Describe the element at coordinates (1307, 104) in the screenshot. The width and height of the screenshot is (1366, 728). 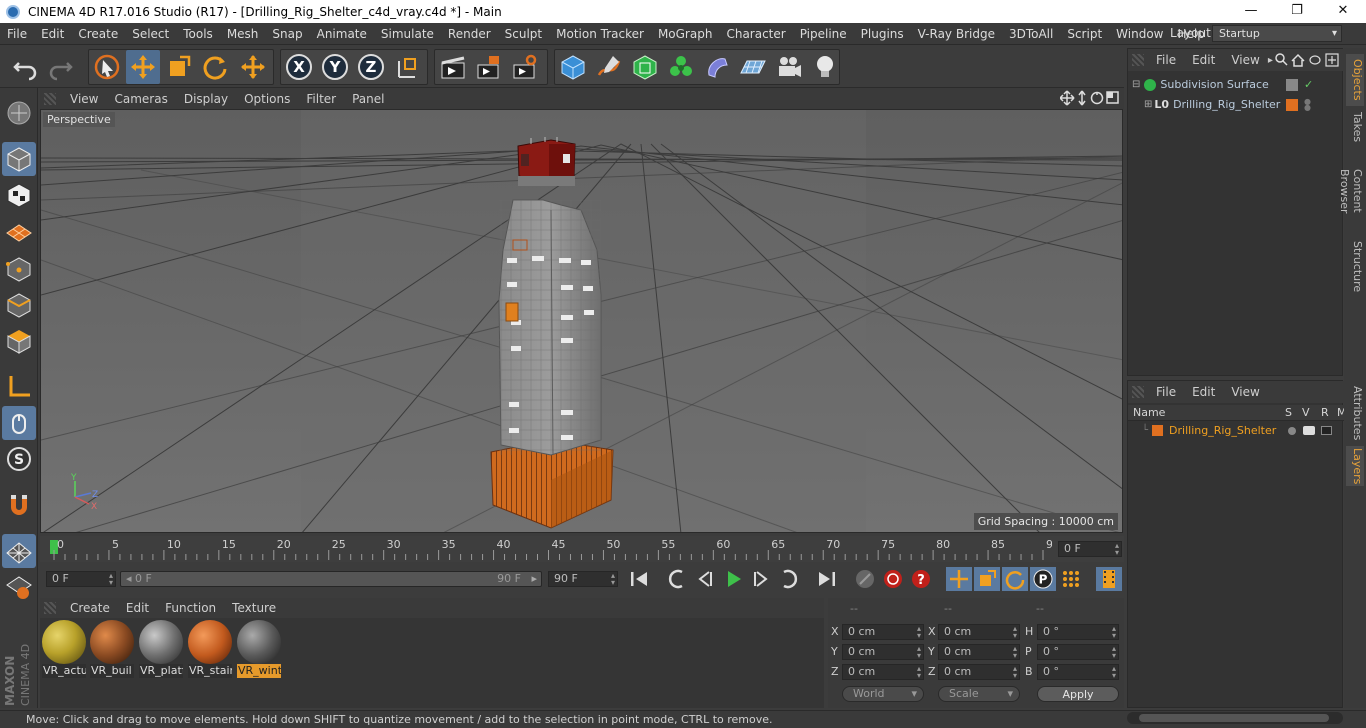
I see `visibility-dots-icon: ● ●` at that location.